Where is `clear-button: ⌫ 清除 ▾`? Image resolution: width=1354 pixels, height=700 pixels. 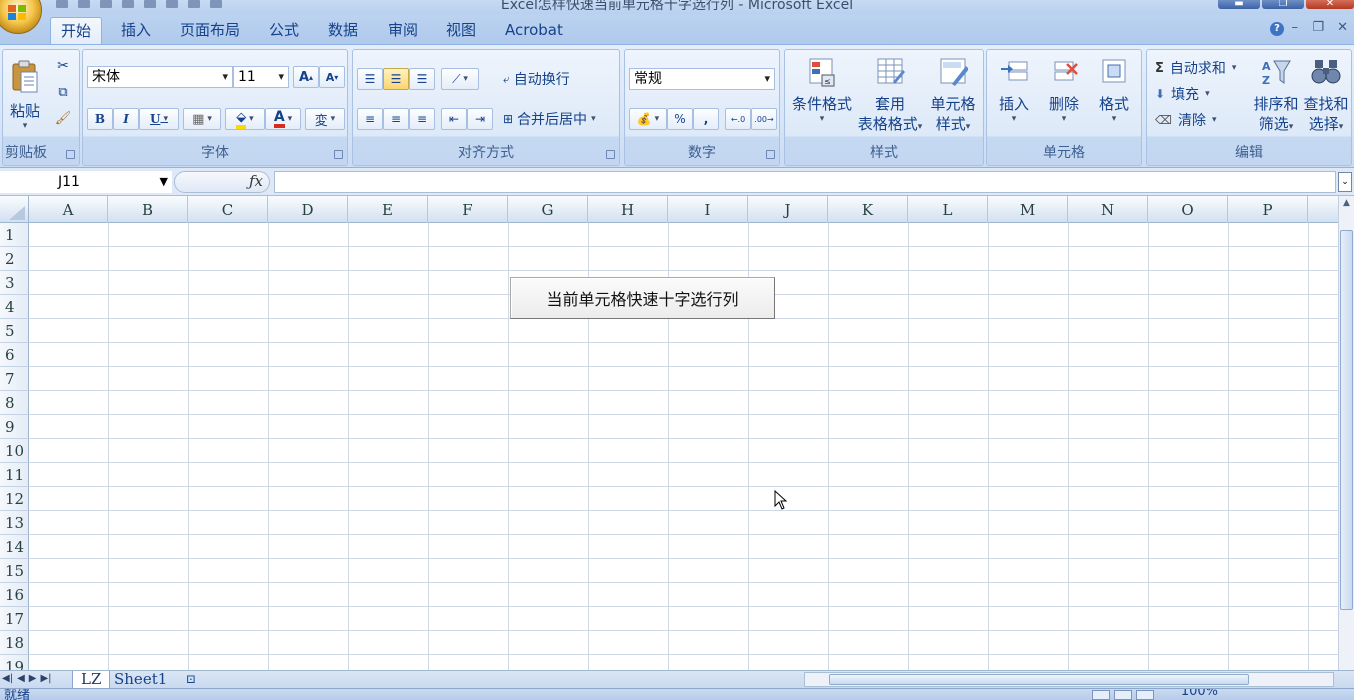 clear-button: ⌫ 清除 ▾ is located at coordinates (1190, 120).